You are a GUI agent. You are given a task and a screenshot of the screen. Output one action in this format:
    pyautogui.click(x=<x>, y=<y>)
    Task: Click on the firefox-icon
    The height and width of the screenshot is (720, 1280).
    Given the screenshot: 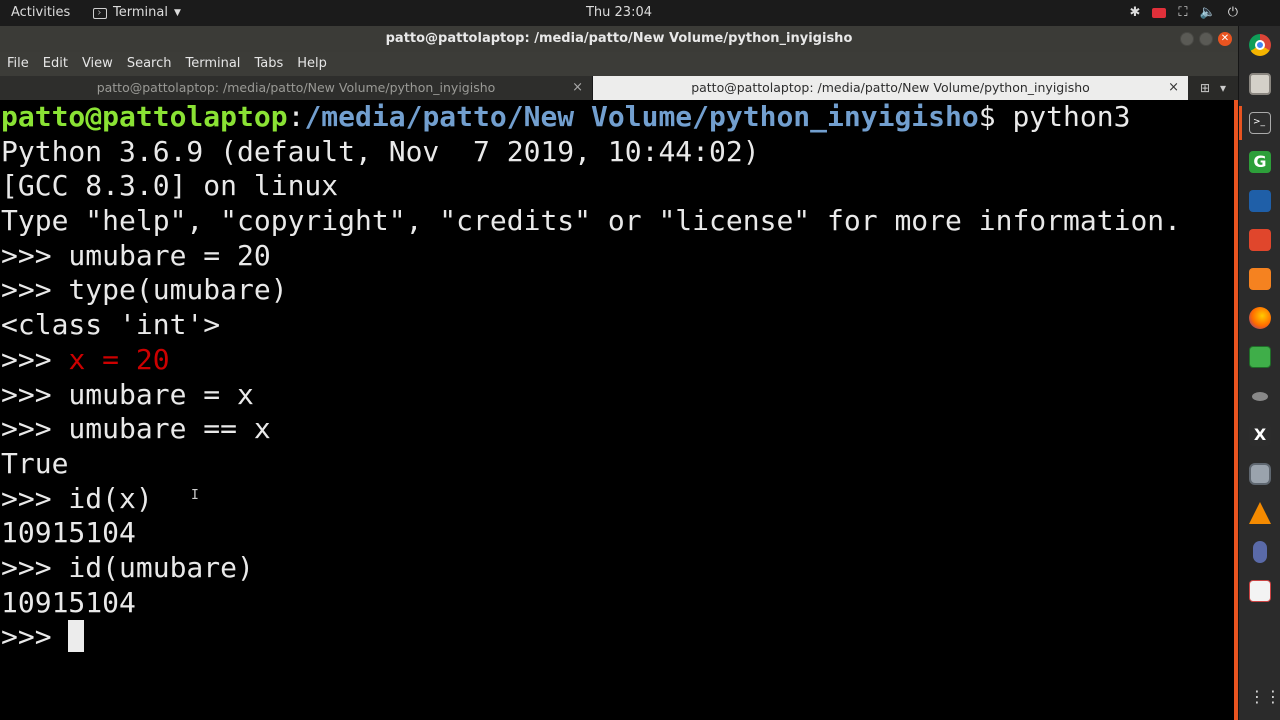 What is the action you would take?
    pyautogui.click(x=1260, y=318)
    